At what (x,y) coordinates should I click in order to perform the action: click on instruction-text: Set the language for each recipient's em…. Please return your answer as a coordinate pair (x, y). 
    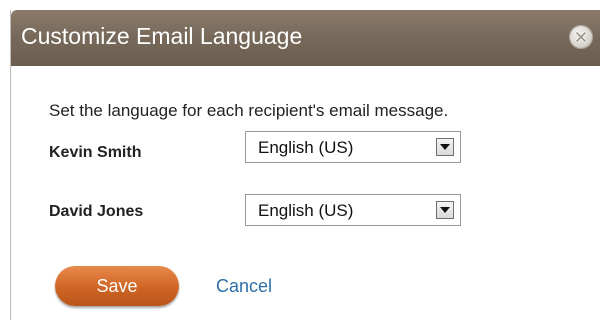
    Looking at the image, I should click on (249, 110).